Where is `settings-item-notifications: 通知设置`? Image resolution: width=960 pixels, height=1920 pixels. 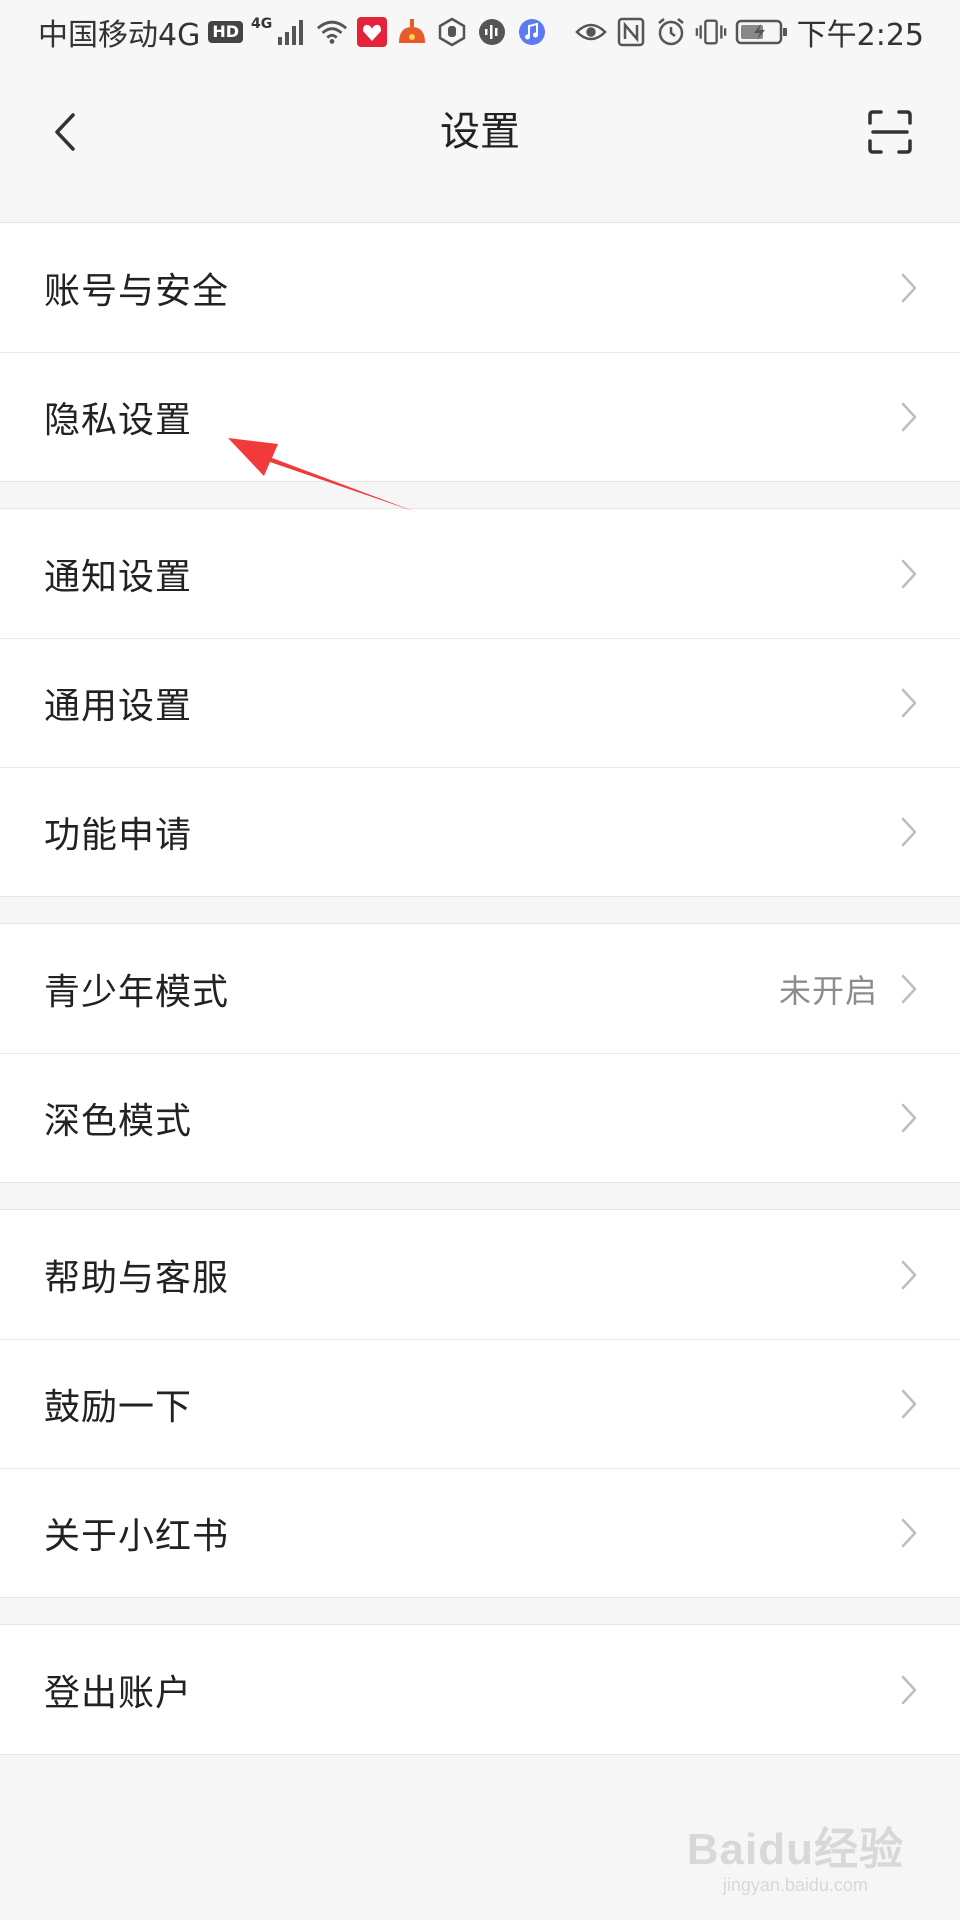 settings-item-notifications: 通知设置 is located at coordinates (480, 573).